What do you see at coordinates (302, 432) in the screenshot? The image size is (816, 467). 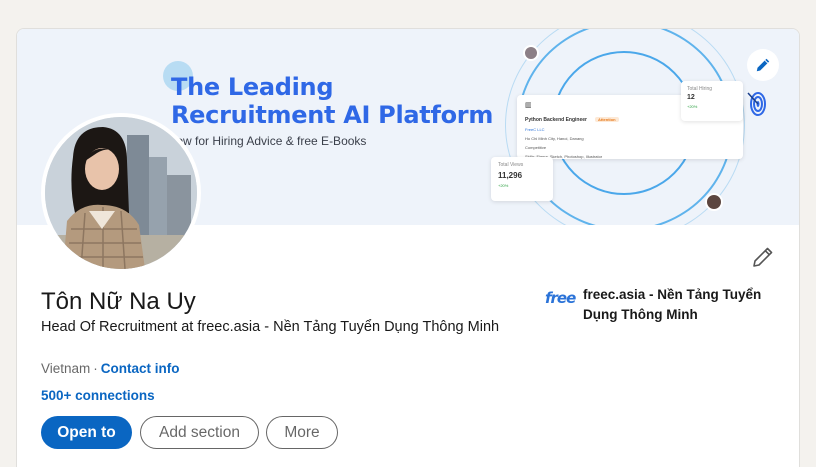 I see `more-button: More` at bounding box center [302, 432].